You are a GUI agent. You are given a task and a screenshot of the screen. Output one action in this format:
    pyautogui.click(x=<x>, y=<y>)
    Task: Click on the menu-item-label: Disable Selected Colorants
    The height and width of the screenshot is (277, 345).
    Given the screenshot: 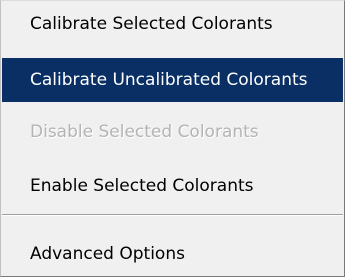 What is the action you would take?
    pyautogui.click(x=144, y=132)
    